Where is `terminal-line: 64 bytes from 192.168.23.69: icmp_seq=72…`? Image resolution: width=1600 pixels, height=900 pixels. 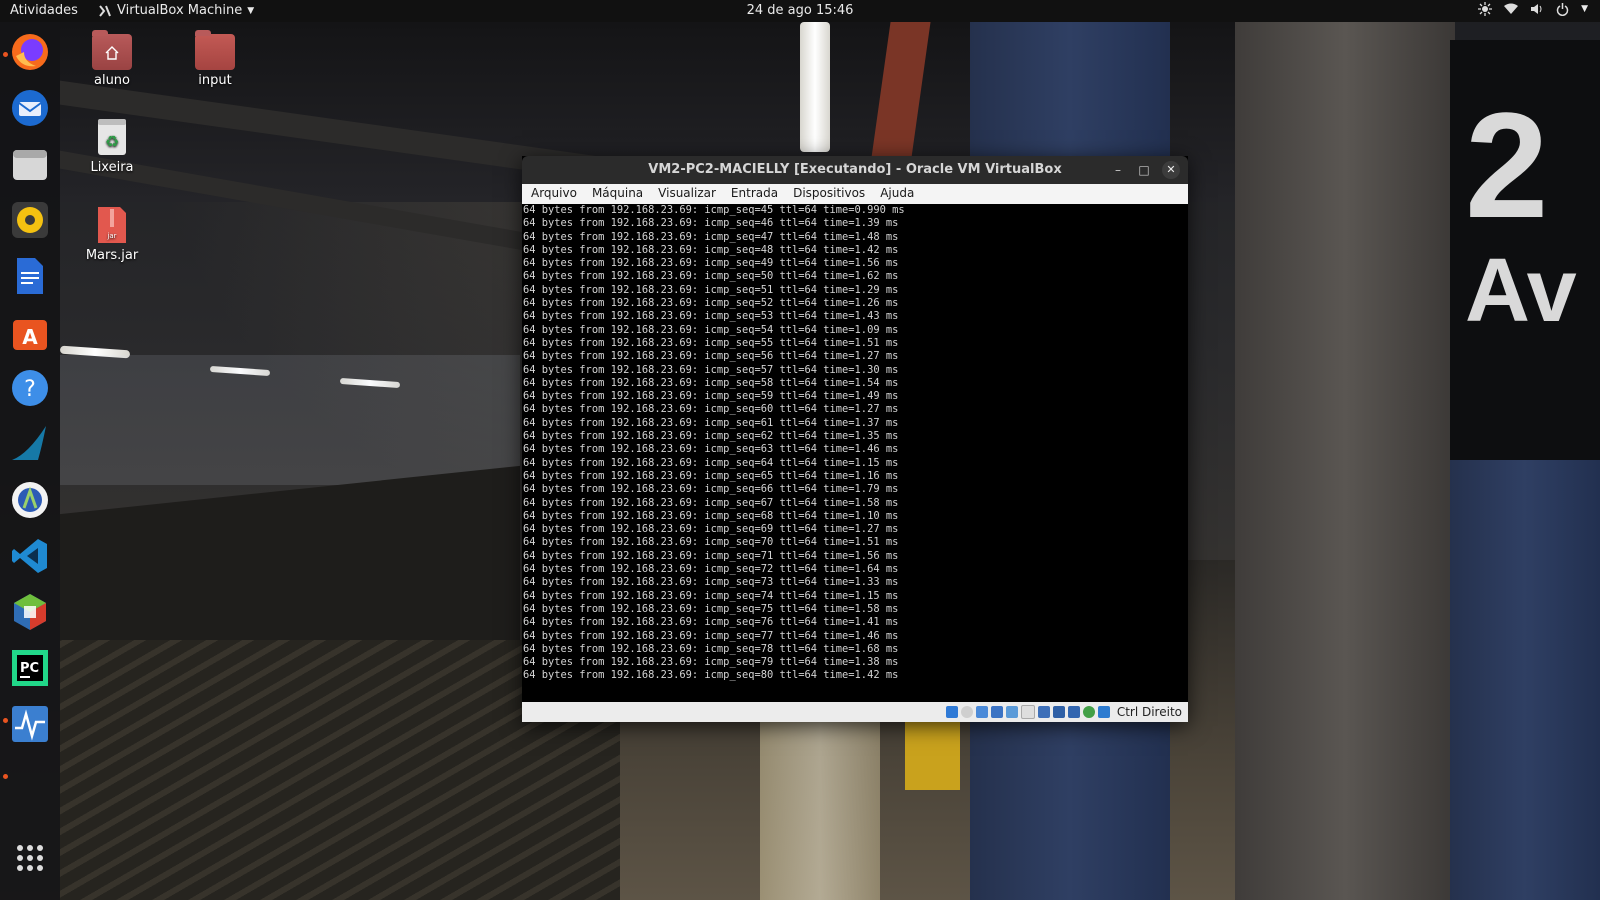 terminal-line: 64 bytes from 192.168.23.69: icmp_seq=72… is located at coordinates (711, 569).